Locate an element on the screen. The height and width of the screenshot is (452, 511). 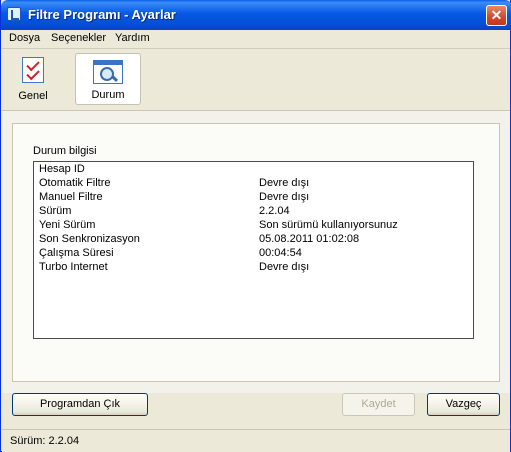
tab-genel: Genel is located at coordinates (33, 79).